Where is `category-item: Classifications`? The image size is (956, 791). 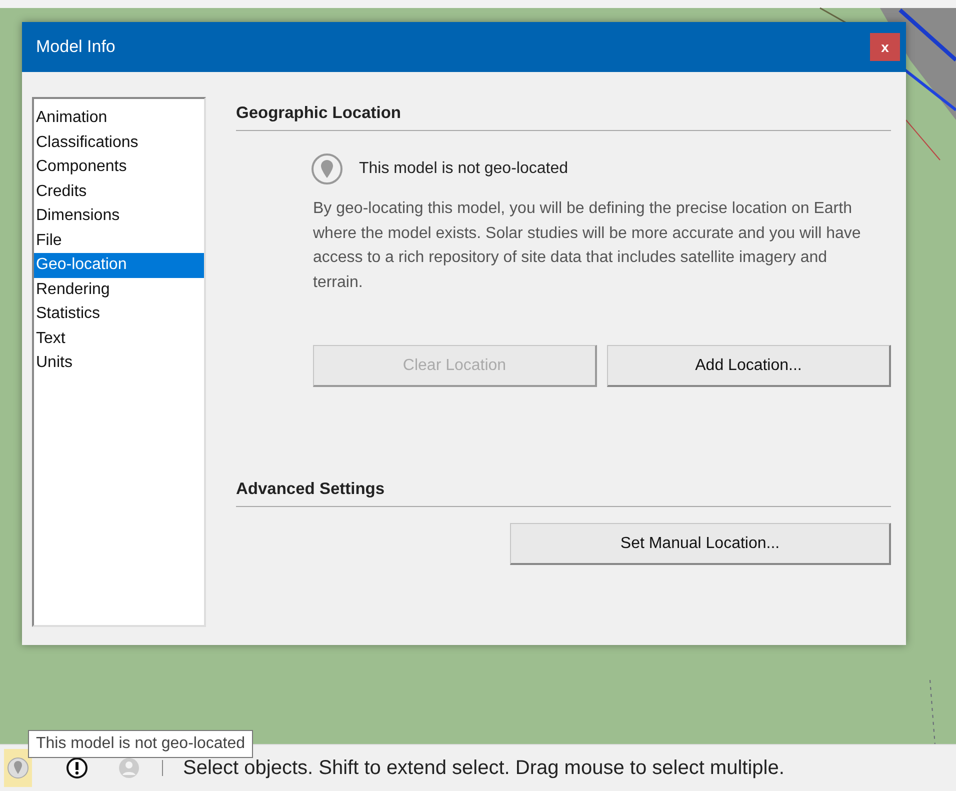 category-item: Classifications is located at coordinates (119, 142).